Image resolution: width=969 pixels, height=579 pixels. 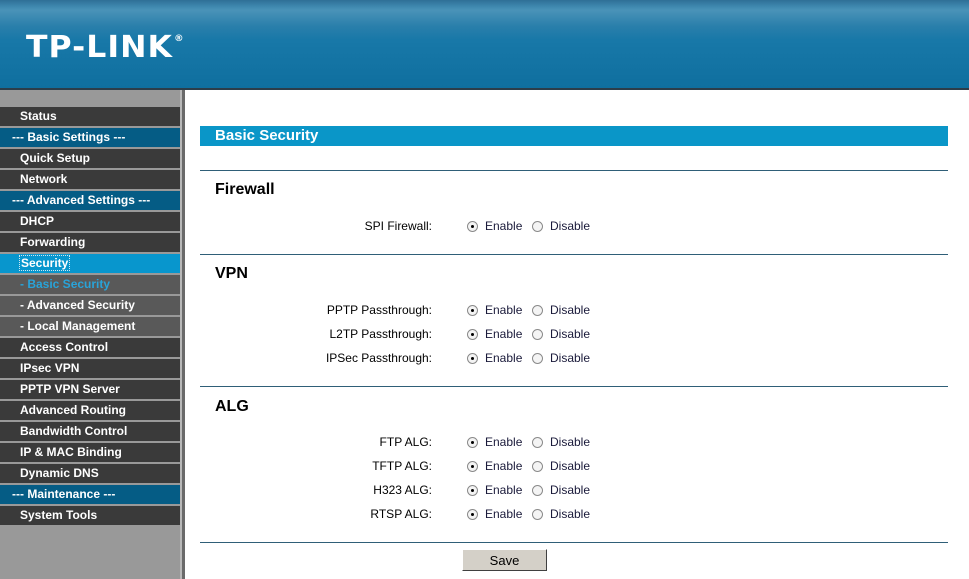 I want to click on spi-firewall-enable-option: Enable, so click(x=494, y=226).